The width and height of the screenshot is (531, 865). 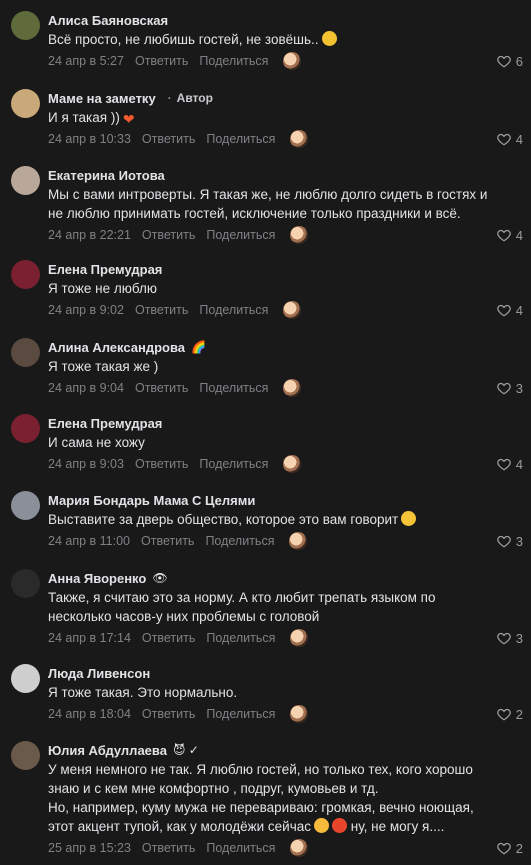 I want to click on author-name: Юлия Абдуллаева, so click(x=107, y=750).